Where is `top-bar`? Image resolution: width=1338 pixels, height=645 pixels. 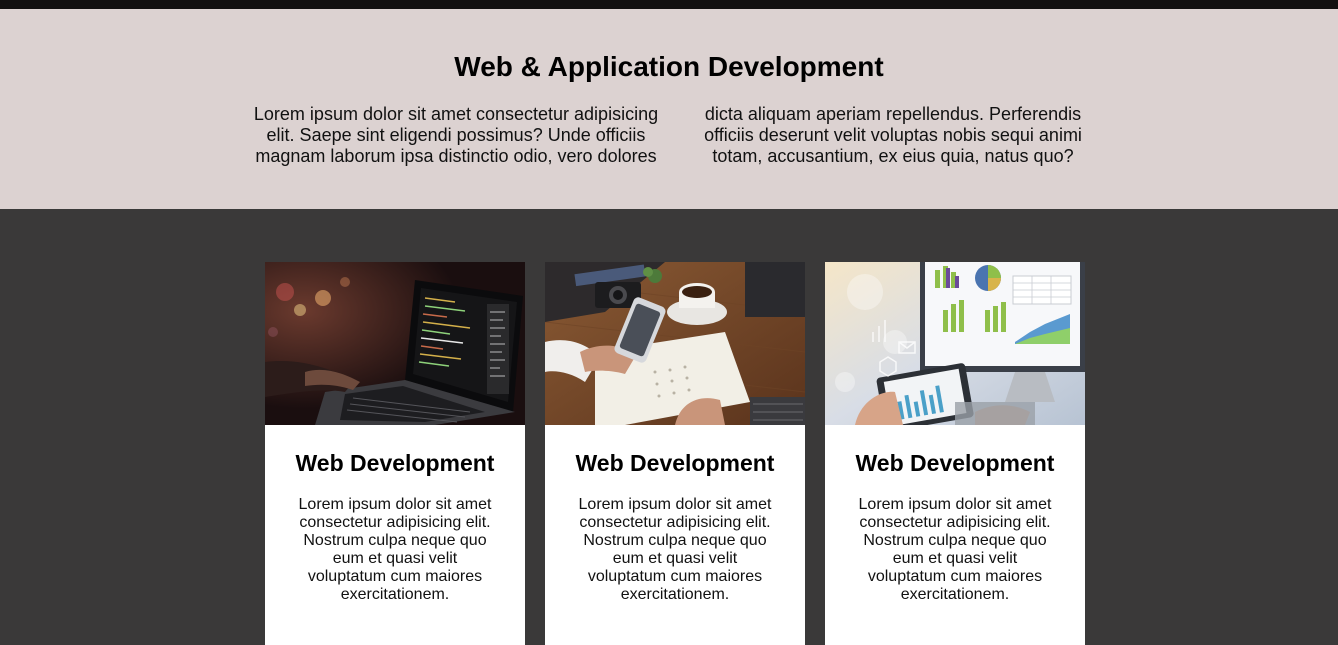
top-bar is located at coordinates (669, 4).